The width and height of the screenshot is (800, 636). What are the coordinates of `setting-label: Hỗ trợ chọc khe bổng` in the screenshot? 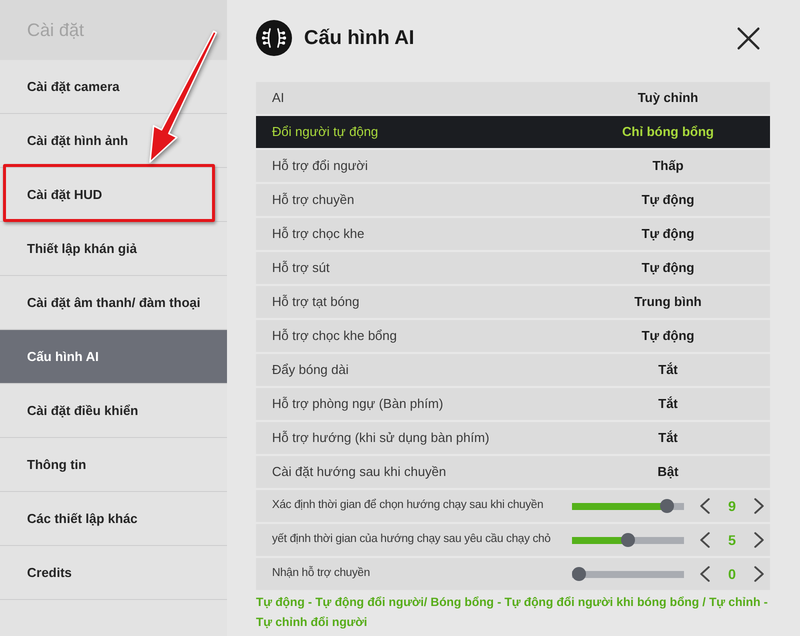 It's located at (334, 336).